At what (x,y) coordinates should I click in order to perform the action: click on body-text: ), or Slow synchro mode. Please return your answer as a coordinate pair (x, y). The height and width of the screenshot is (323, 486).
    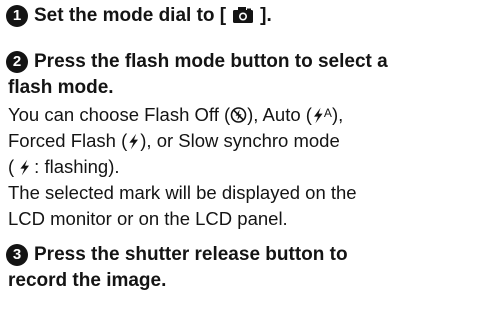
    Looking at the image, I should click on (240, 140).